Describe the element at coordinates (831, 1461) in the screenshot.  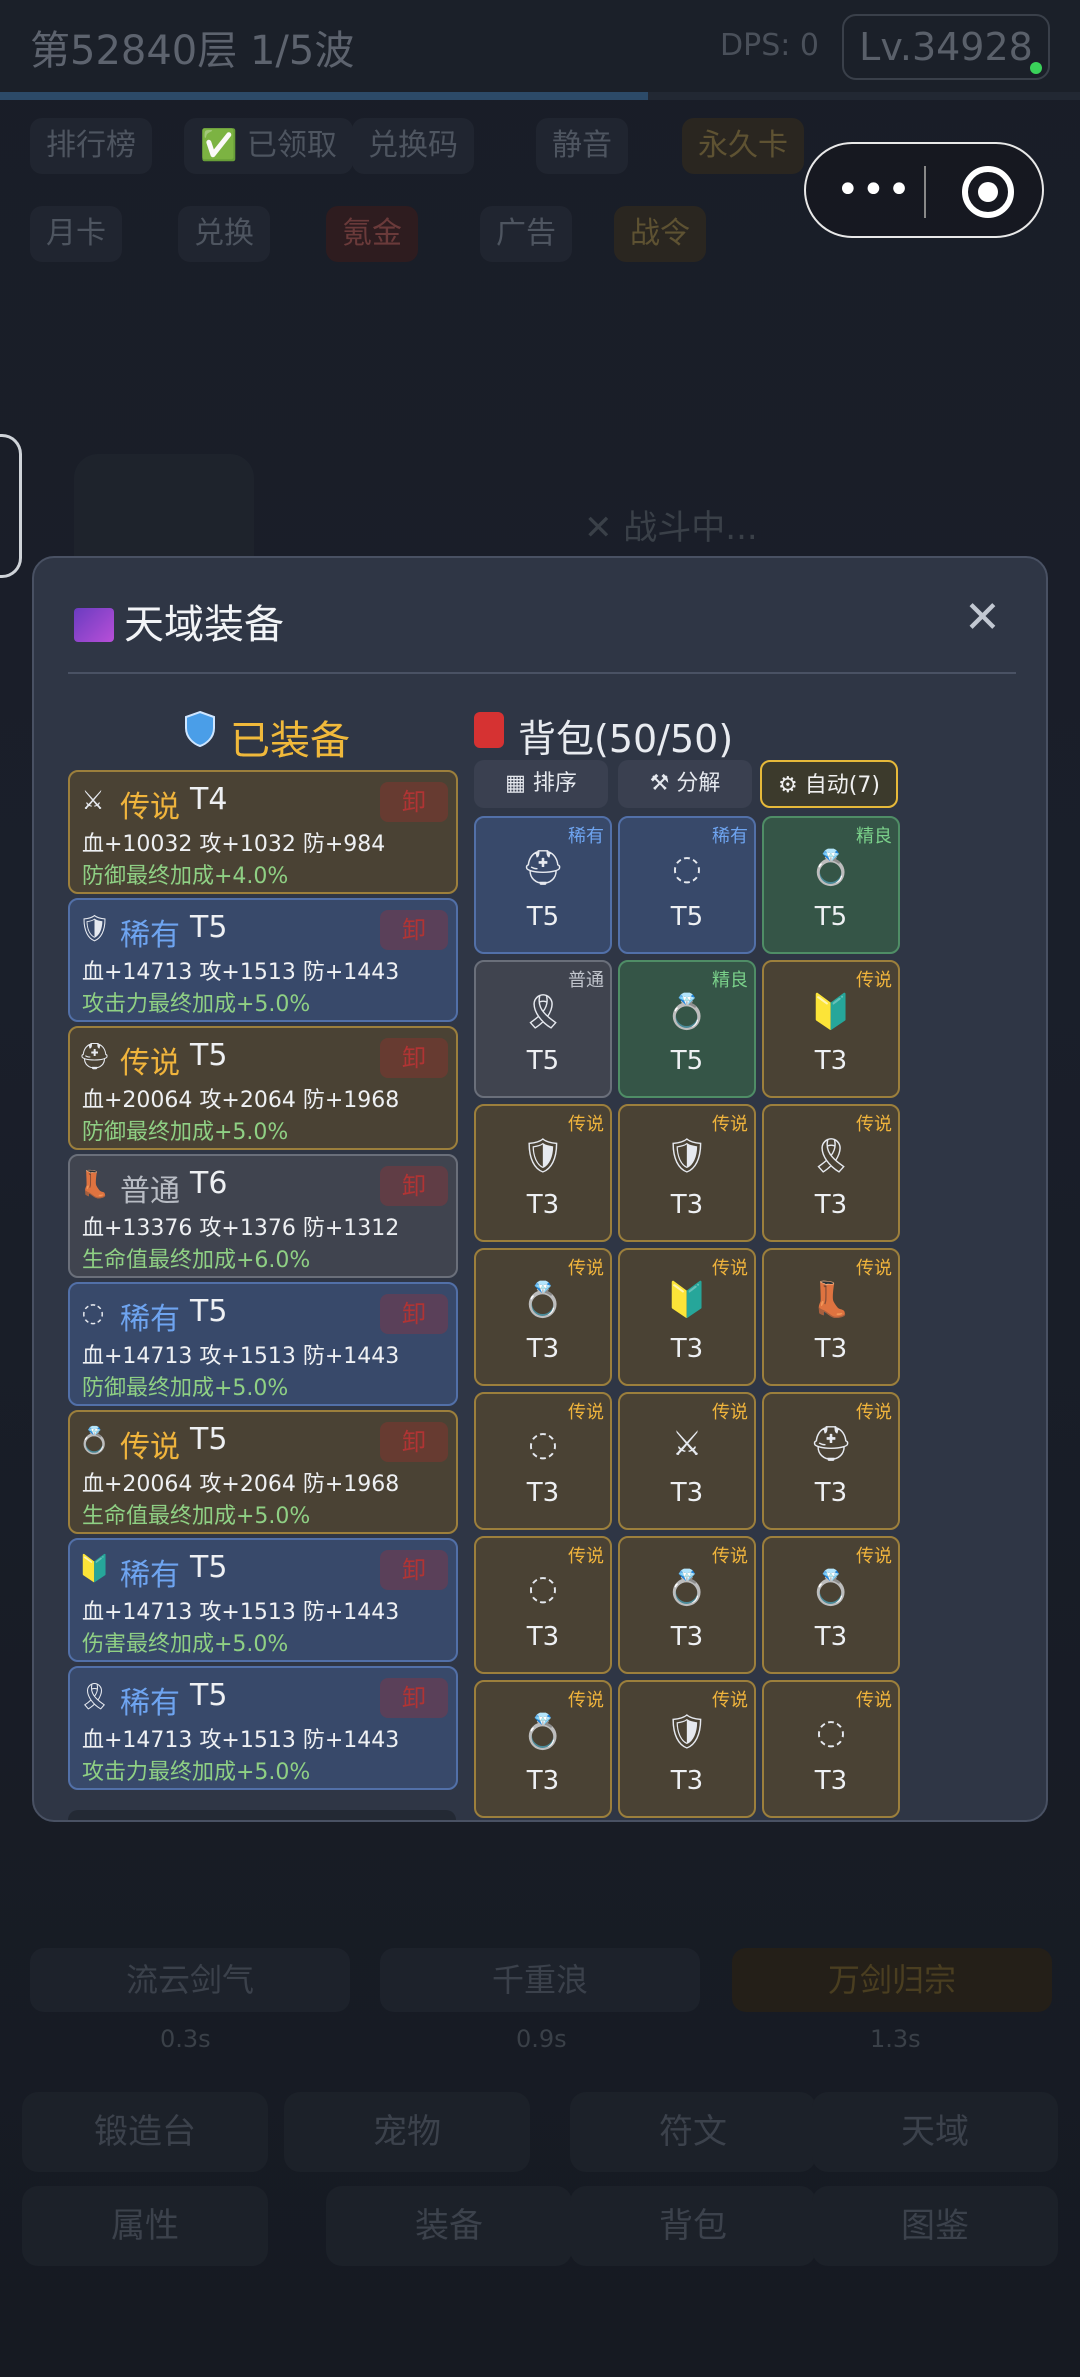
I see `bag-slot: 传说 ⛑ T3` at that location.